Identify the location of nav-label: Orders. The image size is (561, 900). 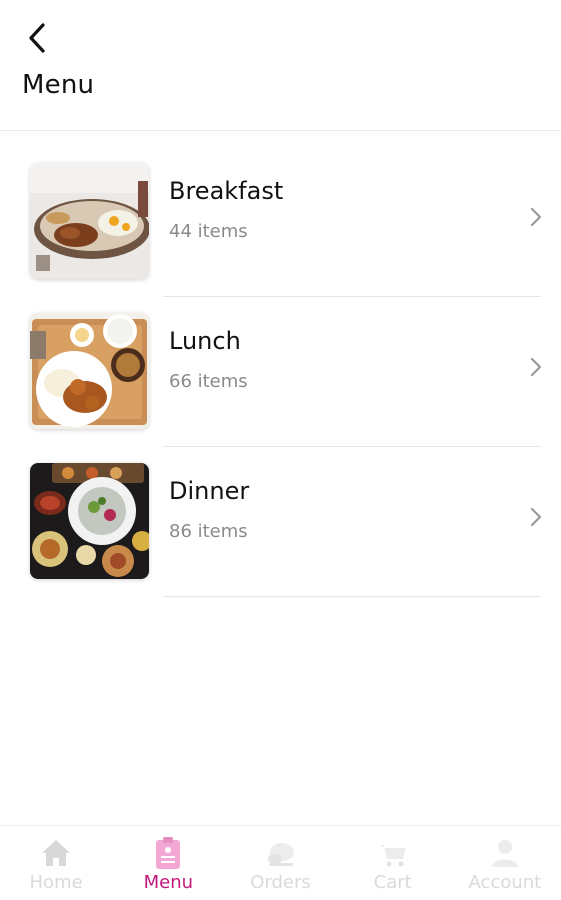
(280, 882).